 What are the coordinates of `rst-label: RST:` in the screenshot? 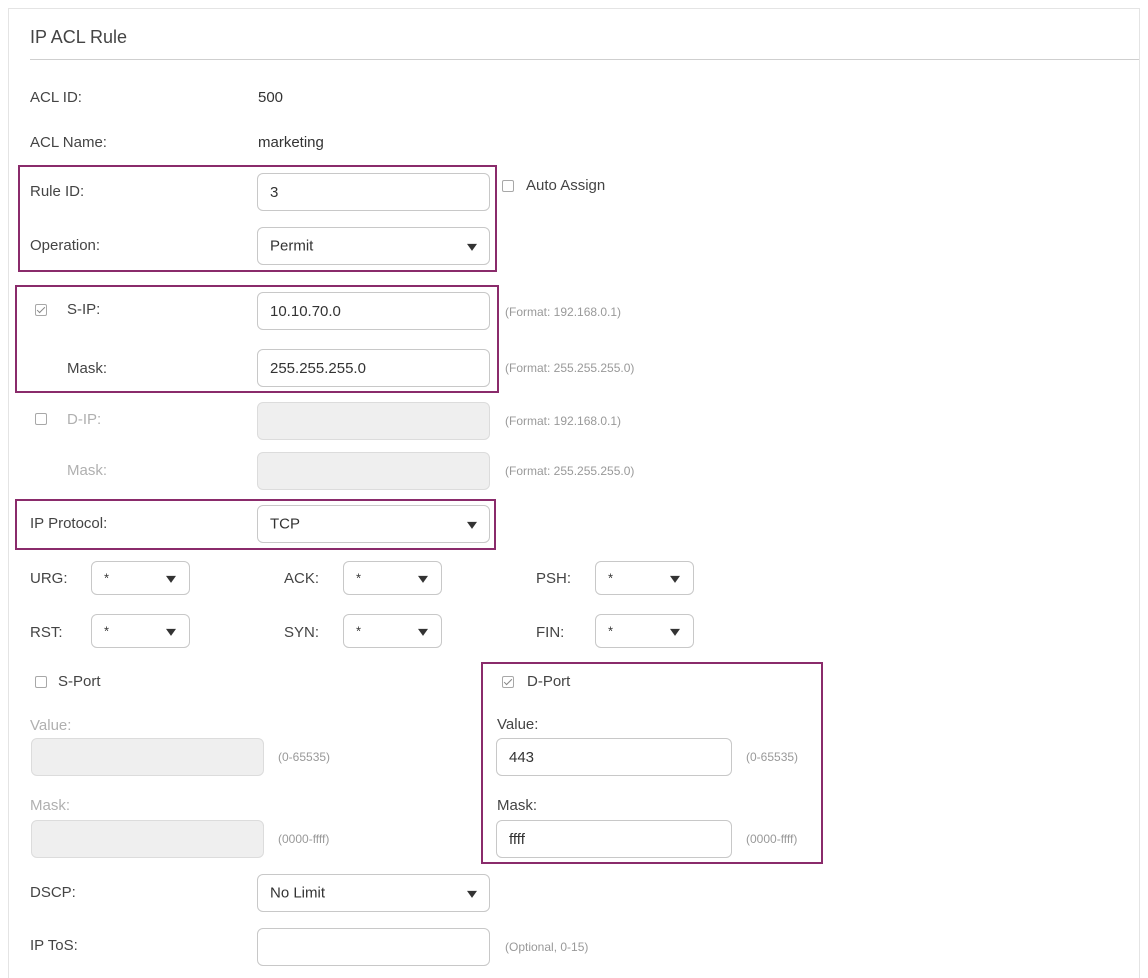 It's located at (46, 632).